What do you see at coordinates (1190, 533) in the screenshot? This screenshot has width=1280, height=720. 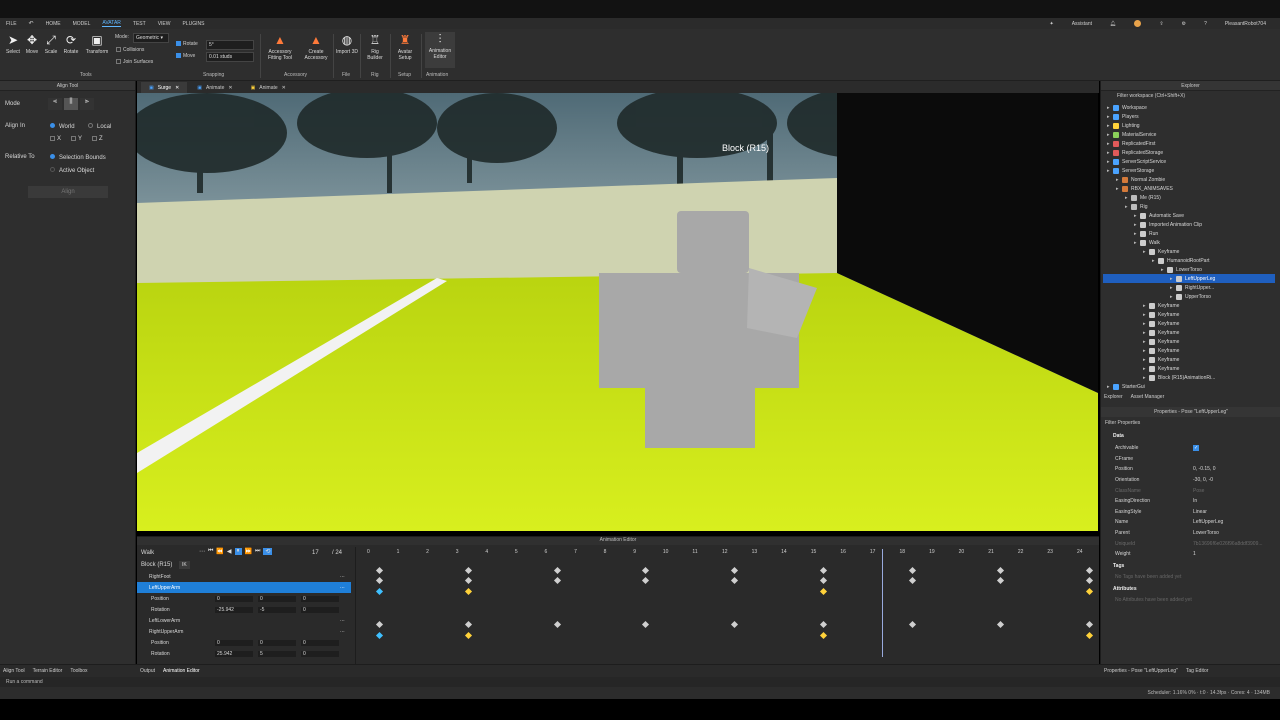 I see `property-row: Parent LowerTorso` at bounding box center [1190, 533].